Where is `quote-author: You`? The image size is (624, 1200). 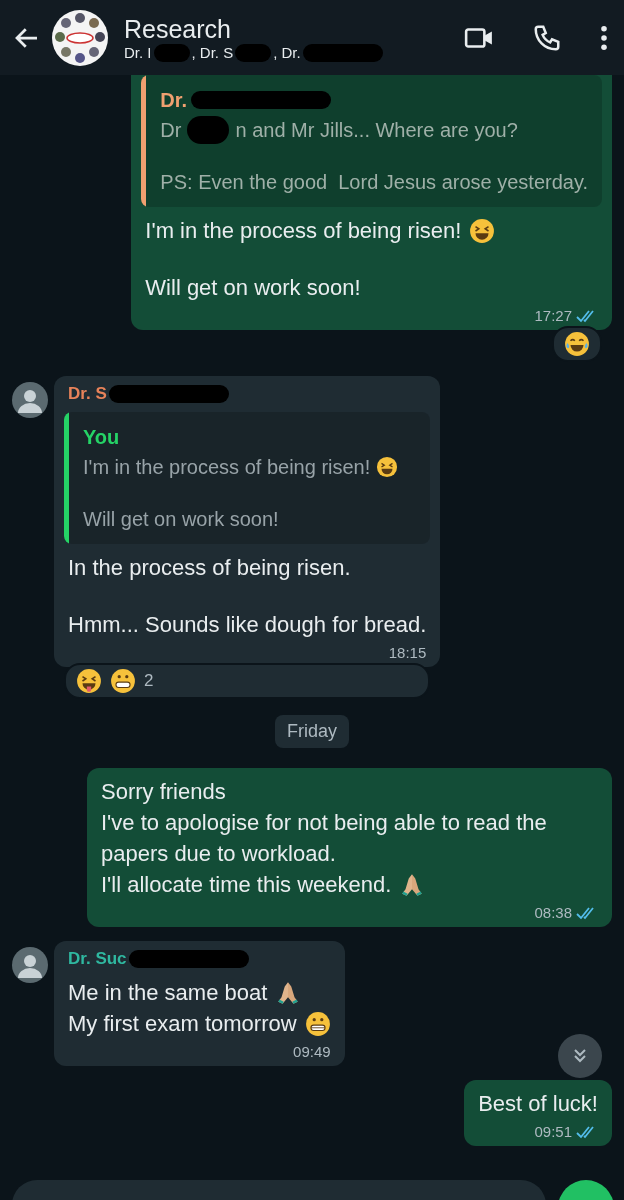
quote-author: You is located at coordinates (101, 437).